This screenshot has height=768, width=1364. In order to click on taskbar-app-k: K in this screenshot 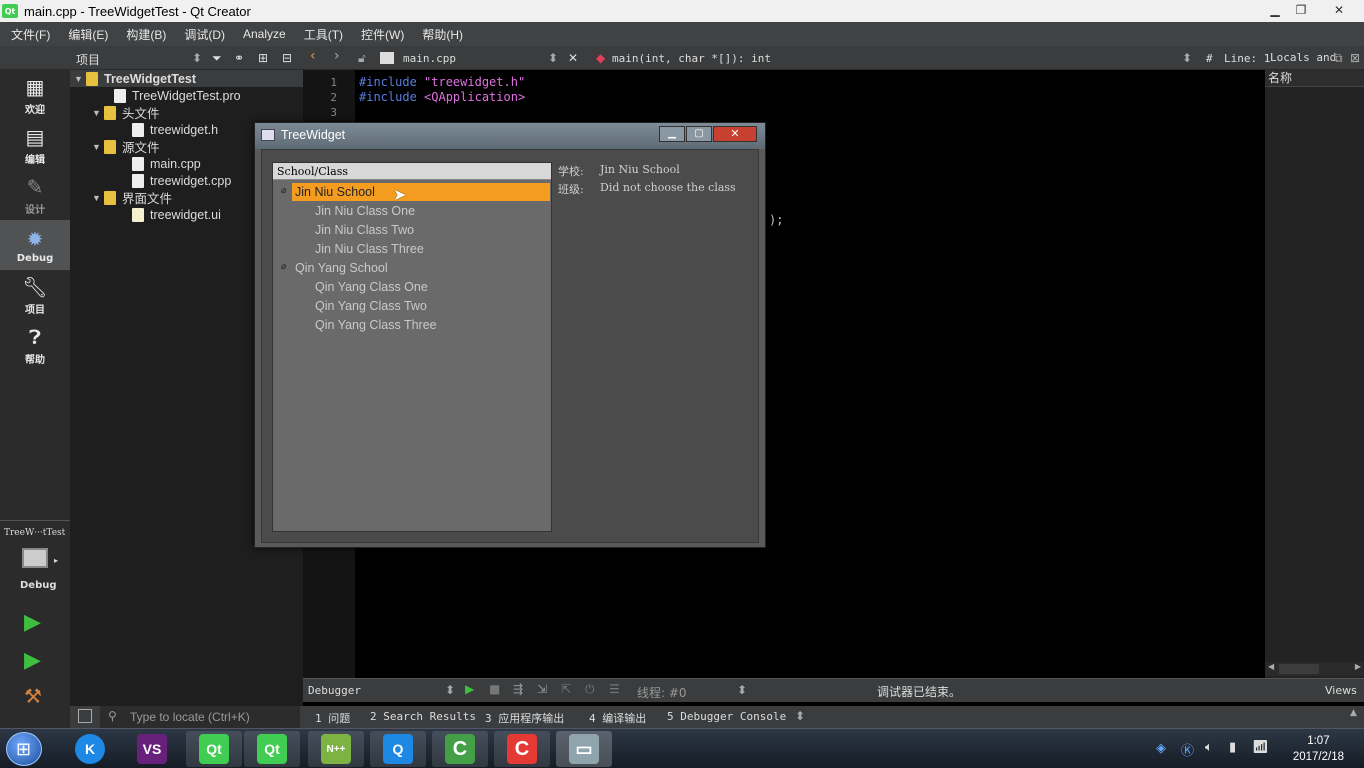, I will do `click(90, 749)`.